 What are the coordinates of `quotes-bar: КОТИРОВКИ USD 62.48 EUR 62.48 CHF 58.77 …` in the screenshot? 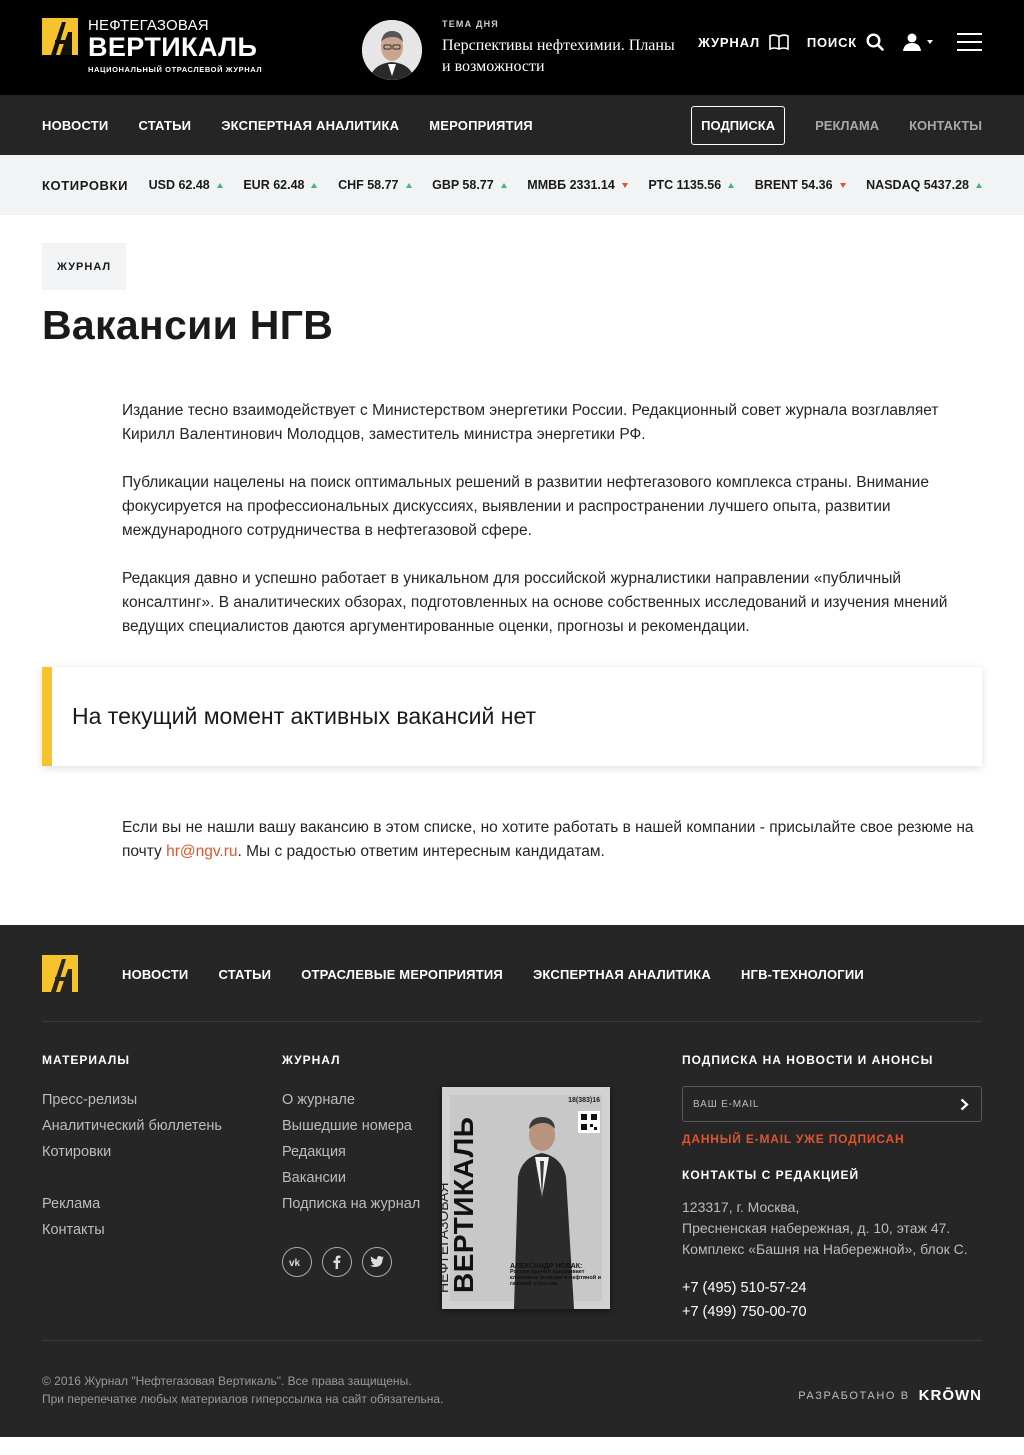 It's located at (512, 185).